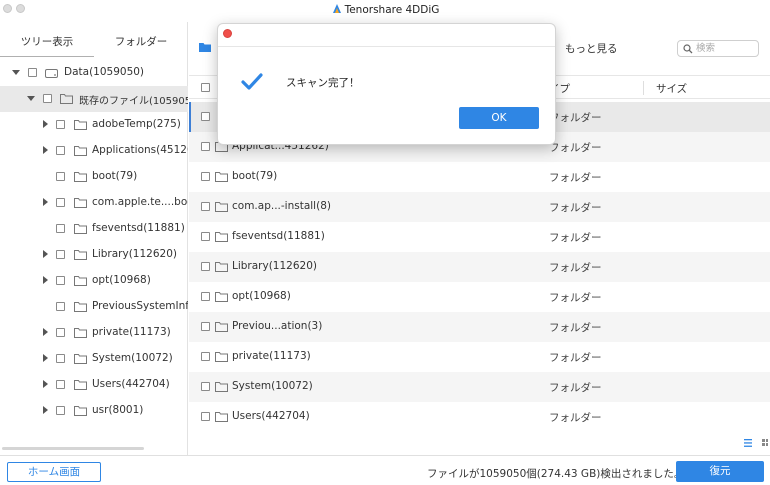 This screenshot has height=485, width=770. Describe the element at coordinates (765, 442) in the screenshot. I see `grid-view-icon` at that location.